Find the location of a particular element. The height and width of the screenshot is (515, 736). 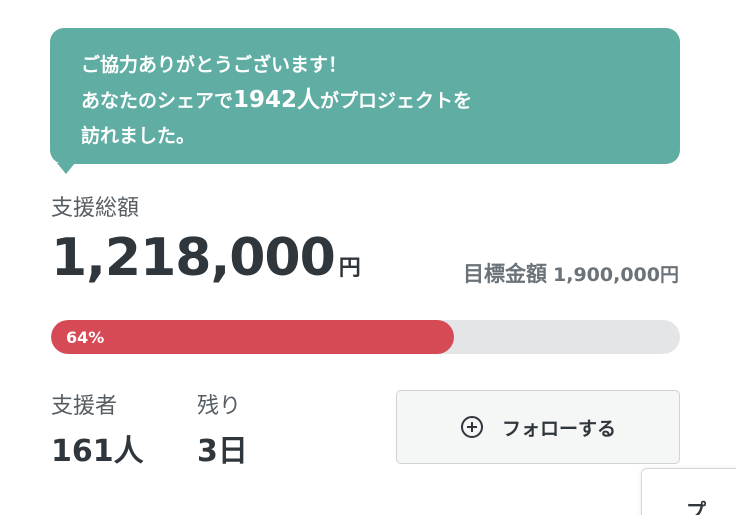

goal-amount: 目標金額 1,900,000円 is located at coordinates (571, 273).